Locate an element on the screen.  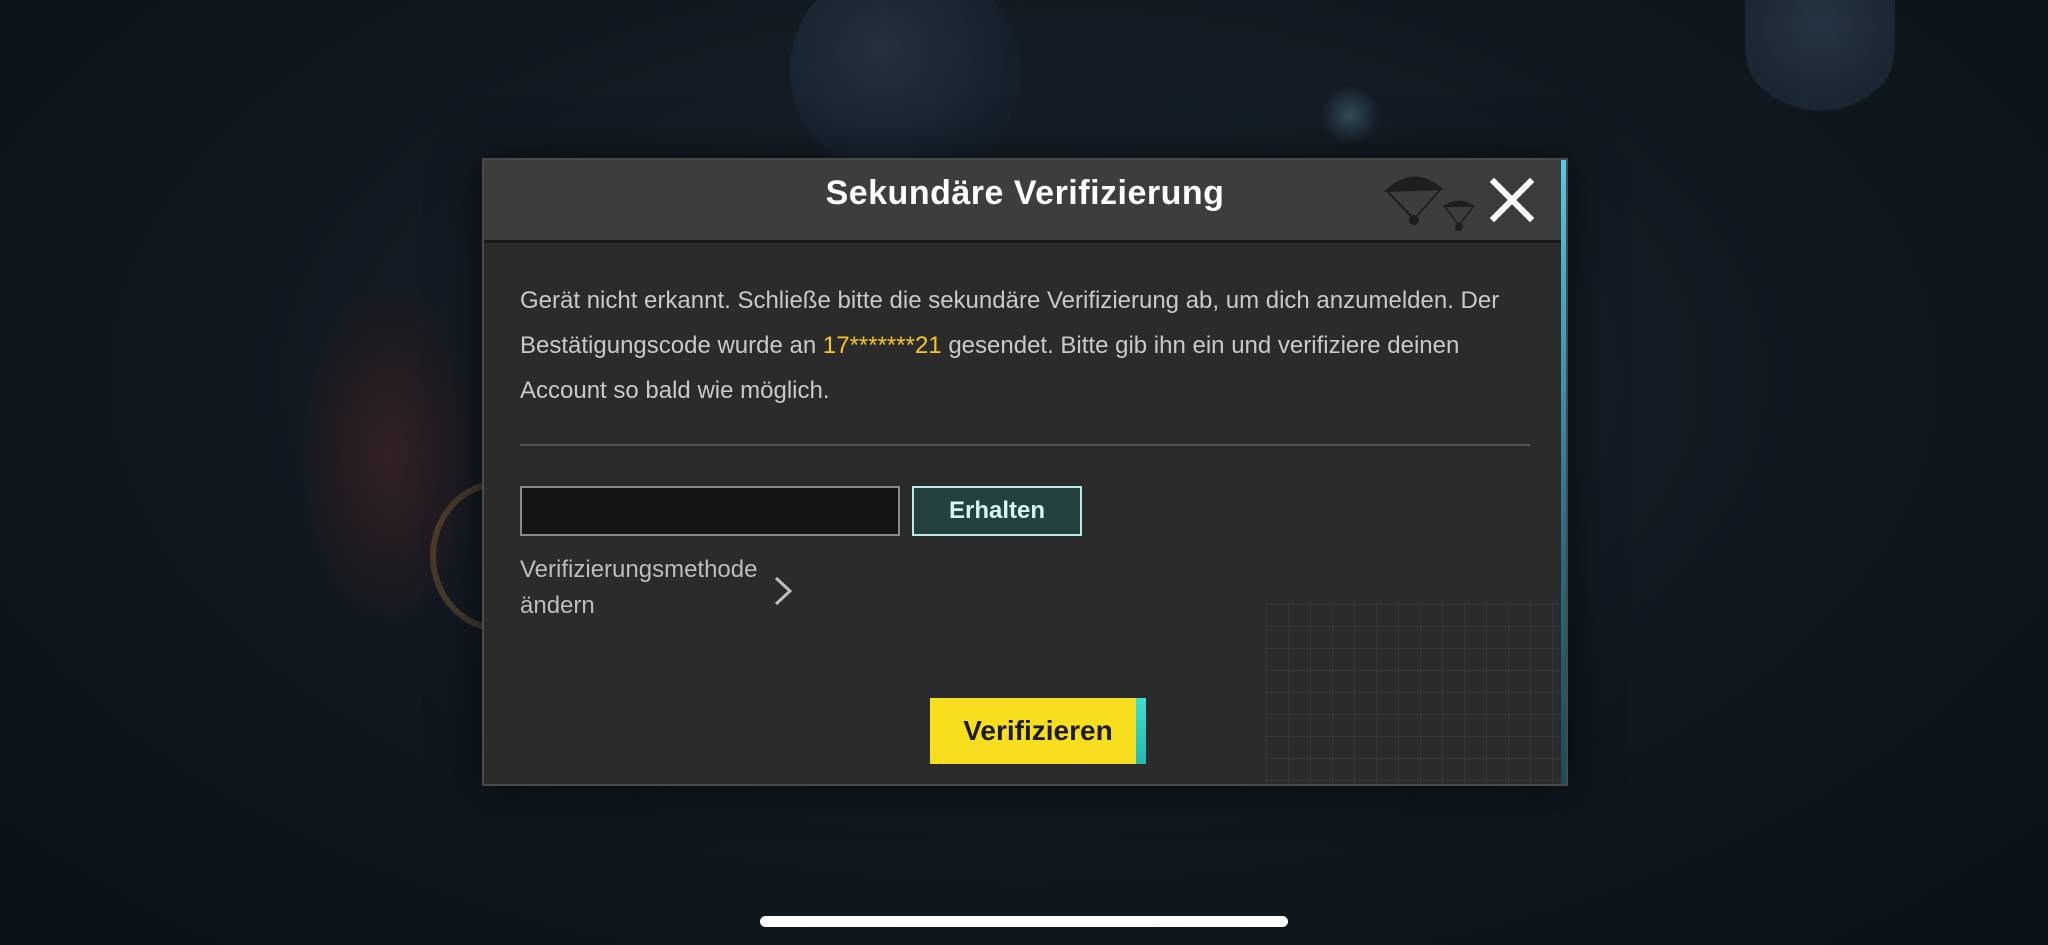
change-verification-method-link: Verifizierungsmethode ändern is located at coordinates (656, 592).